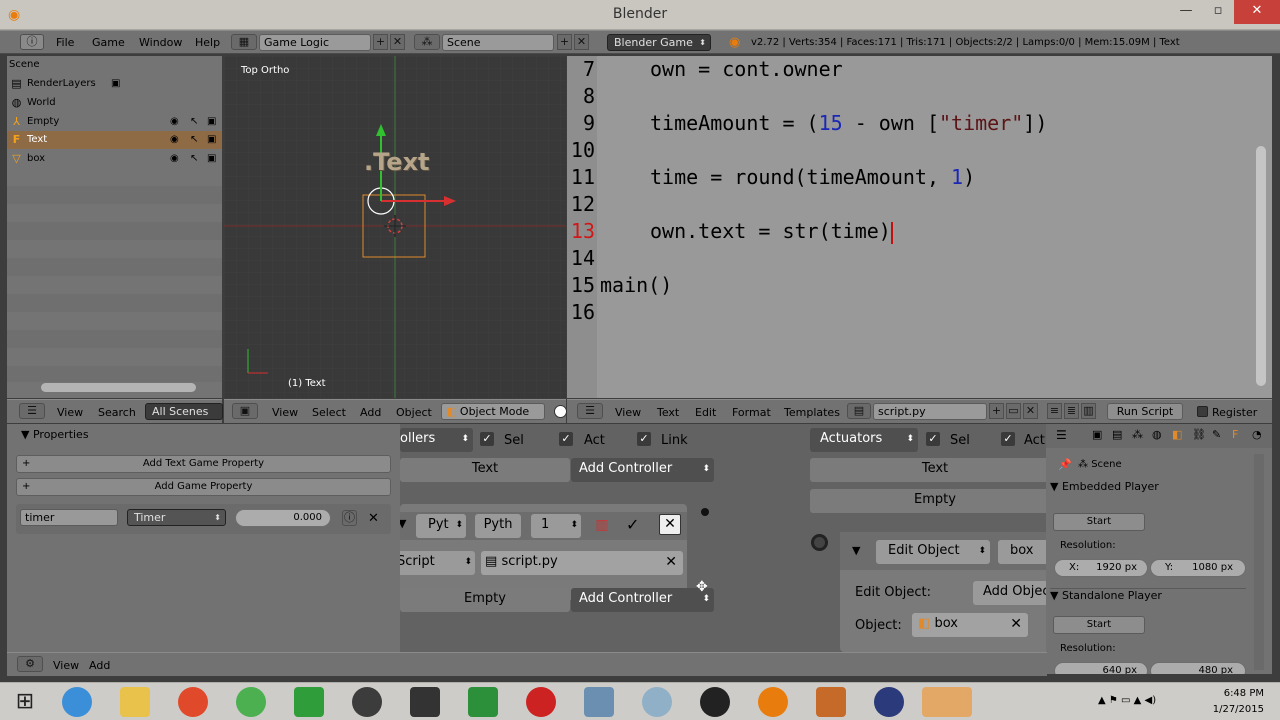 Image resolution: width=1280 pixels, height=720 pixels. What do you see at coordinates (642, 470) in the screenshot?
I see `add-controller-text-button: Add Controller ⬍` at bounding box center [642, 470].